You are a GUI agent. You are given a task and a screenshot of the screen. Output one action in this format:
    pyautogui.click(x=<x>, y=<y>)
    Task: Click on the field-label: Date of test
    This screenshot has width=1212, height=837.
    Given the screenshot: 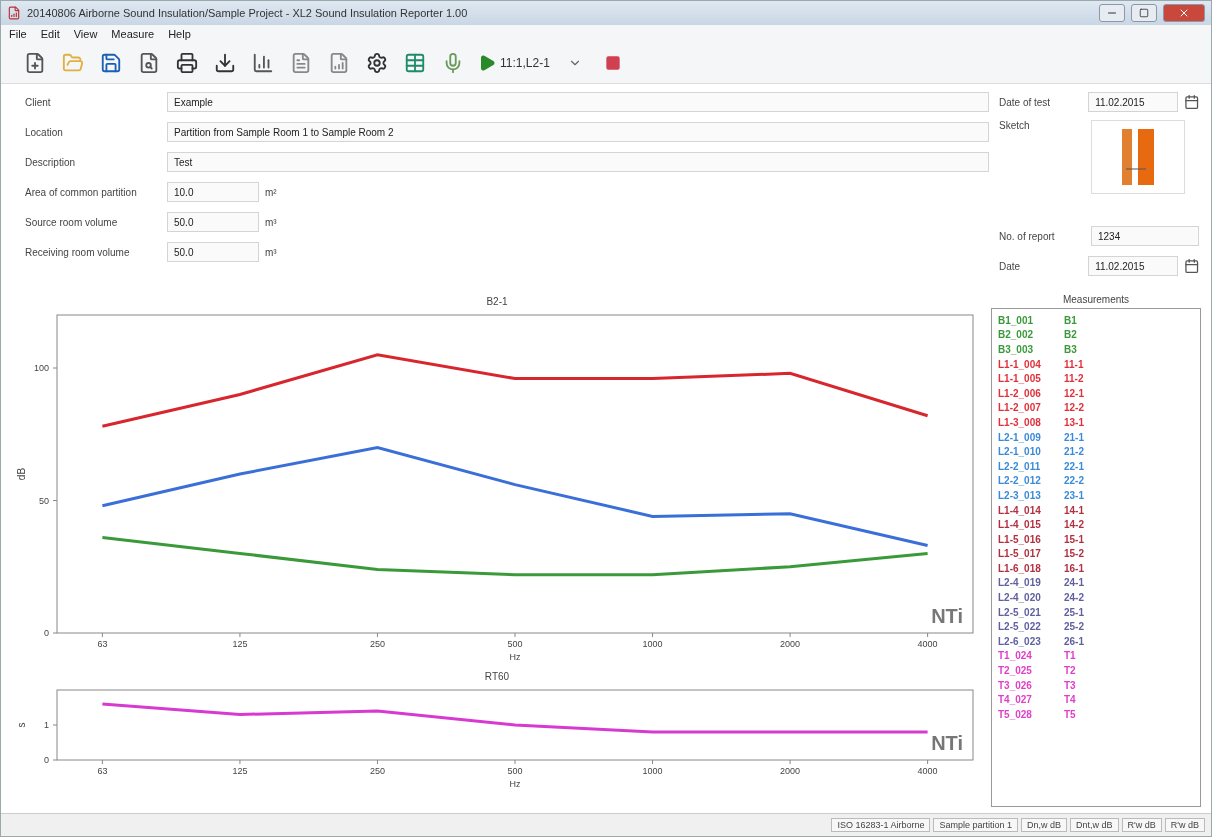 What is the action you would take?
    pyautogui.click(x=1025, y=102)
    